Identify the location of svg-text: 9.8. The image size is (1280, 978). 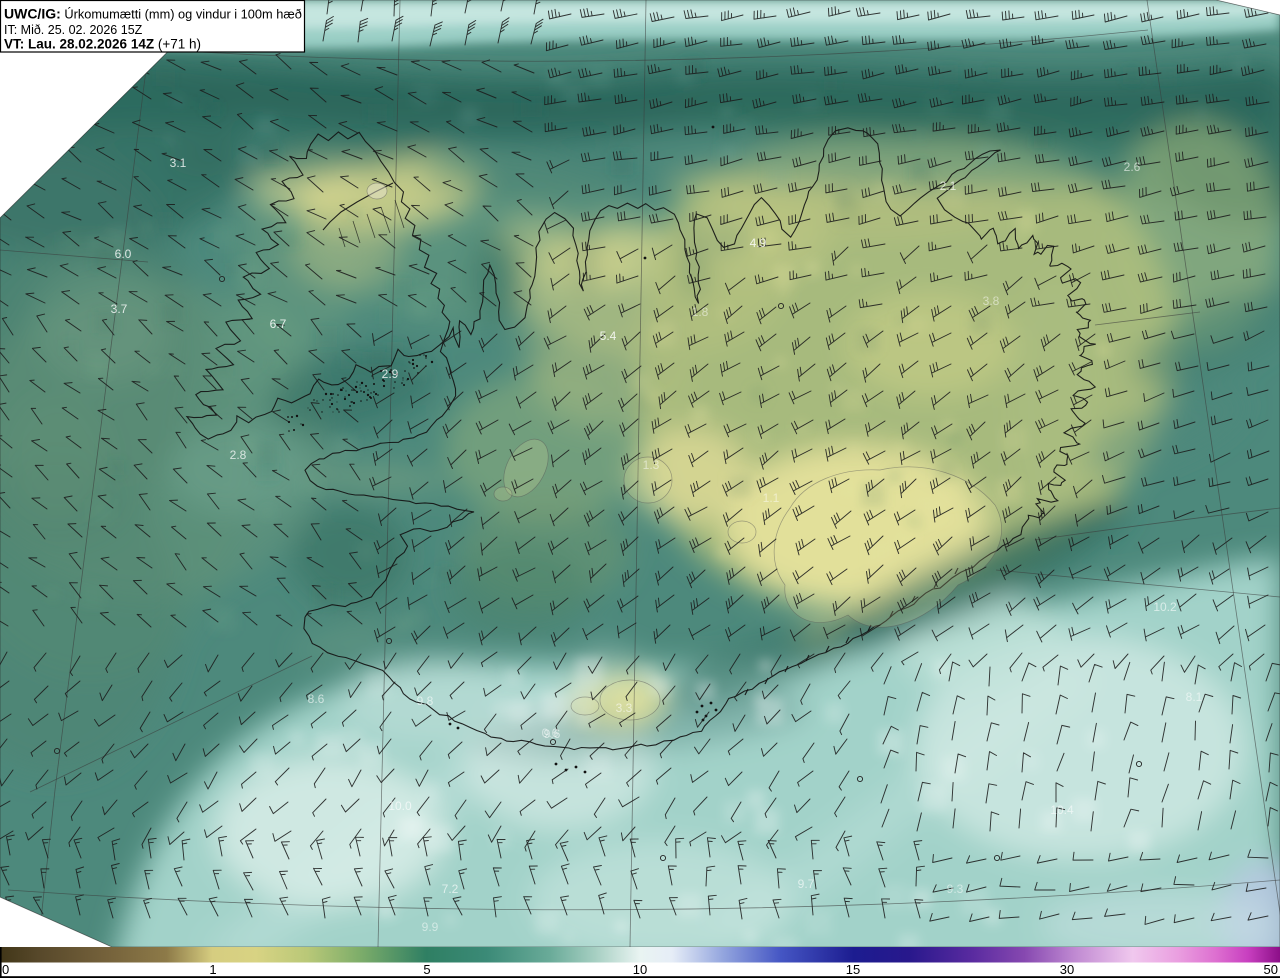
(425, 701).